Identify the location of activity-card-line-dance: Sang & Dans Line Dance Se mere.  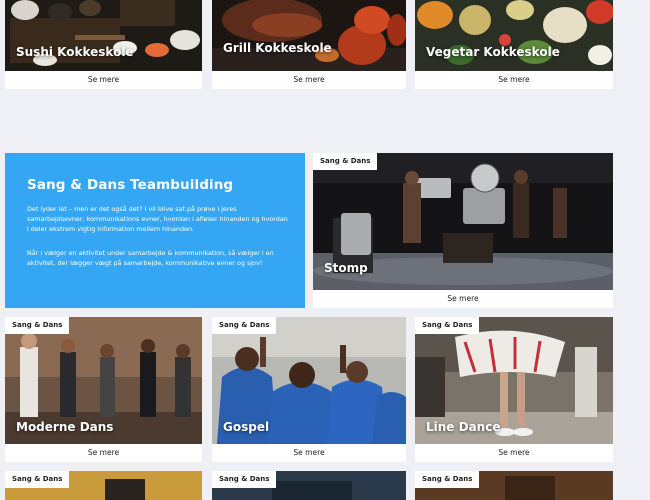
(514, 389).